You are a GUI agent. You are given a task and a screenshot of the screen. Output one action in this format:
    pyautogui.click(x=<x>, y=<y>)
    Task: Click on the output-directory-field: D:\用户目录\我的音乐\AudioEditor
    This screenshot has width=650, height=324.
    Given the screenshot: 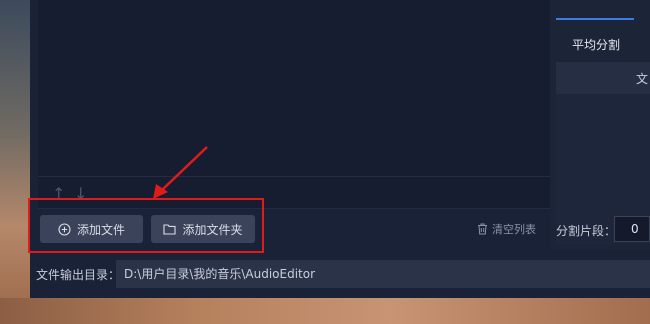 What is the action you would take?
    pyautogui.click(x=383, y=274)
    